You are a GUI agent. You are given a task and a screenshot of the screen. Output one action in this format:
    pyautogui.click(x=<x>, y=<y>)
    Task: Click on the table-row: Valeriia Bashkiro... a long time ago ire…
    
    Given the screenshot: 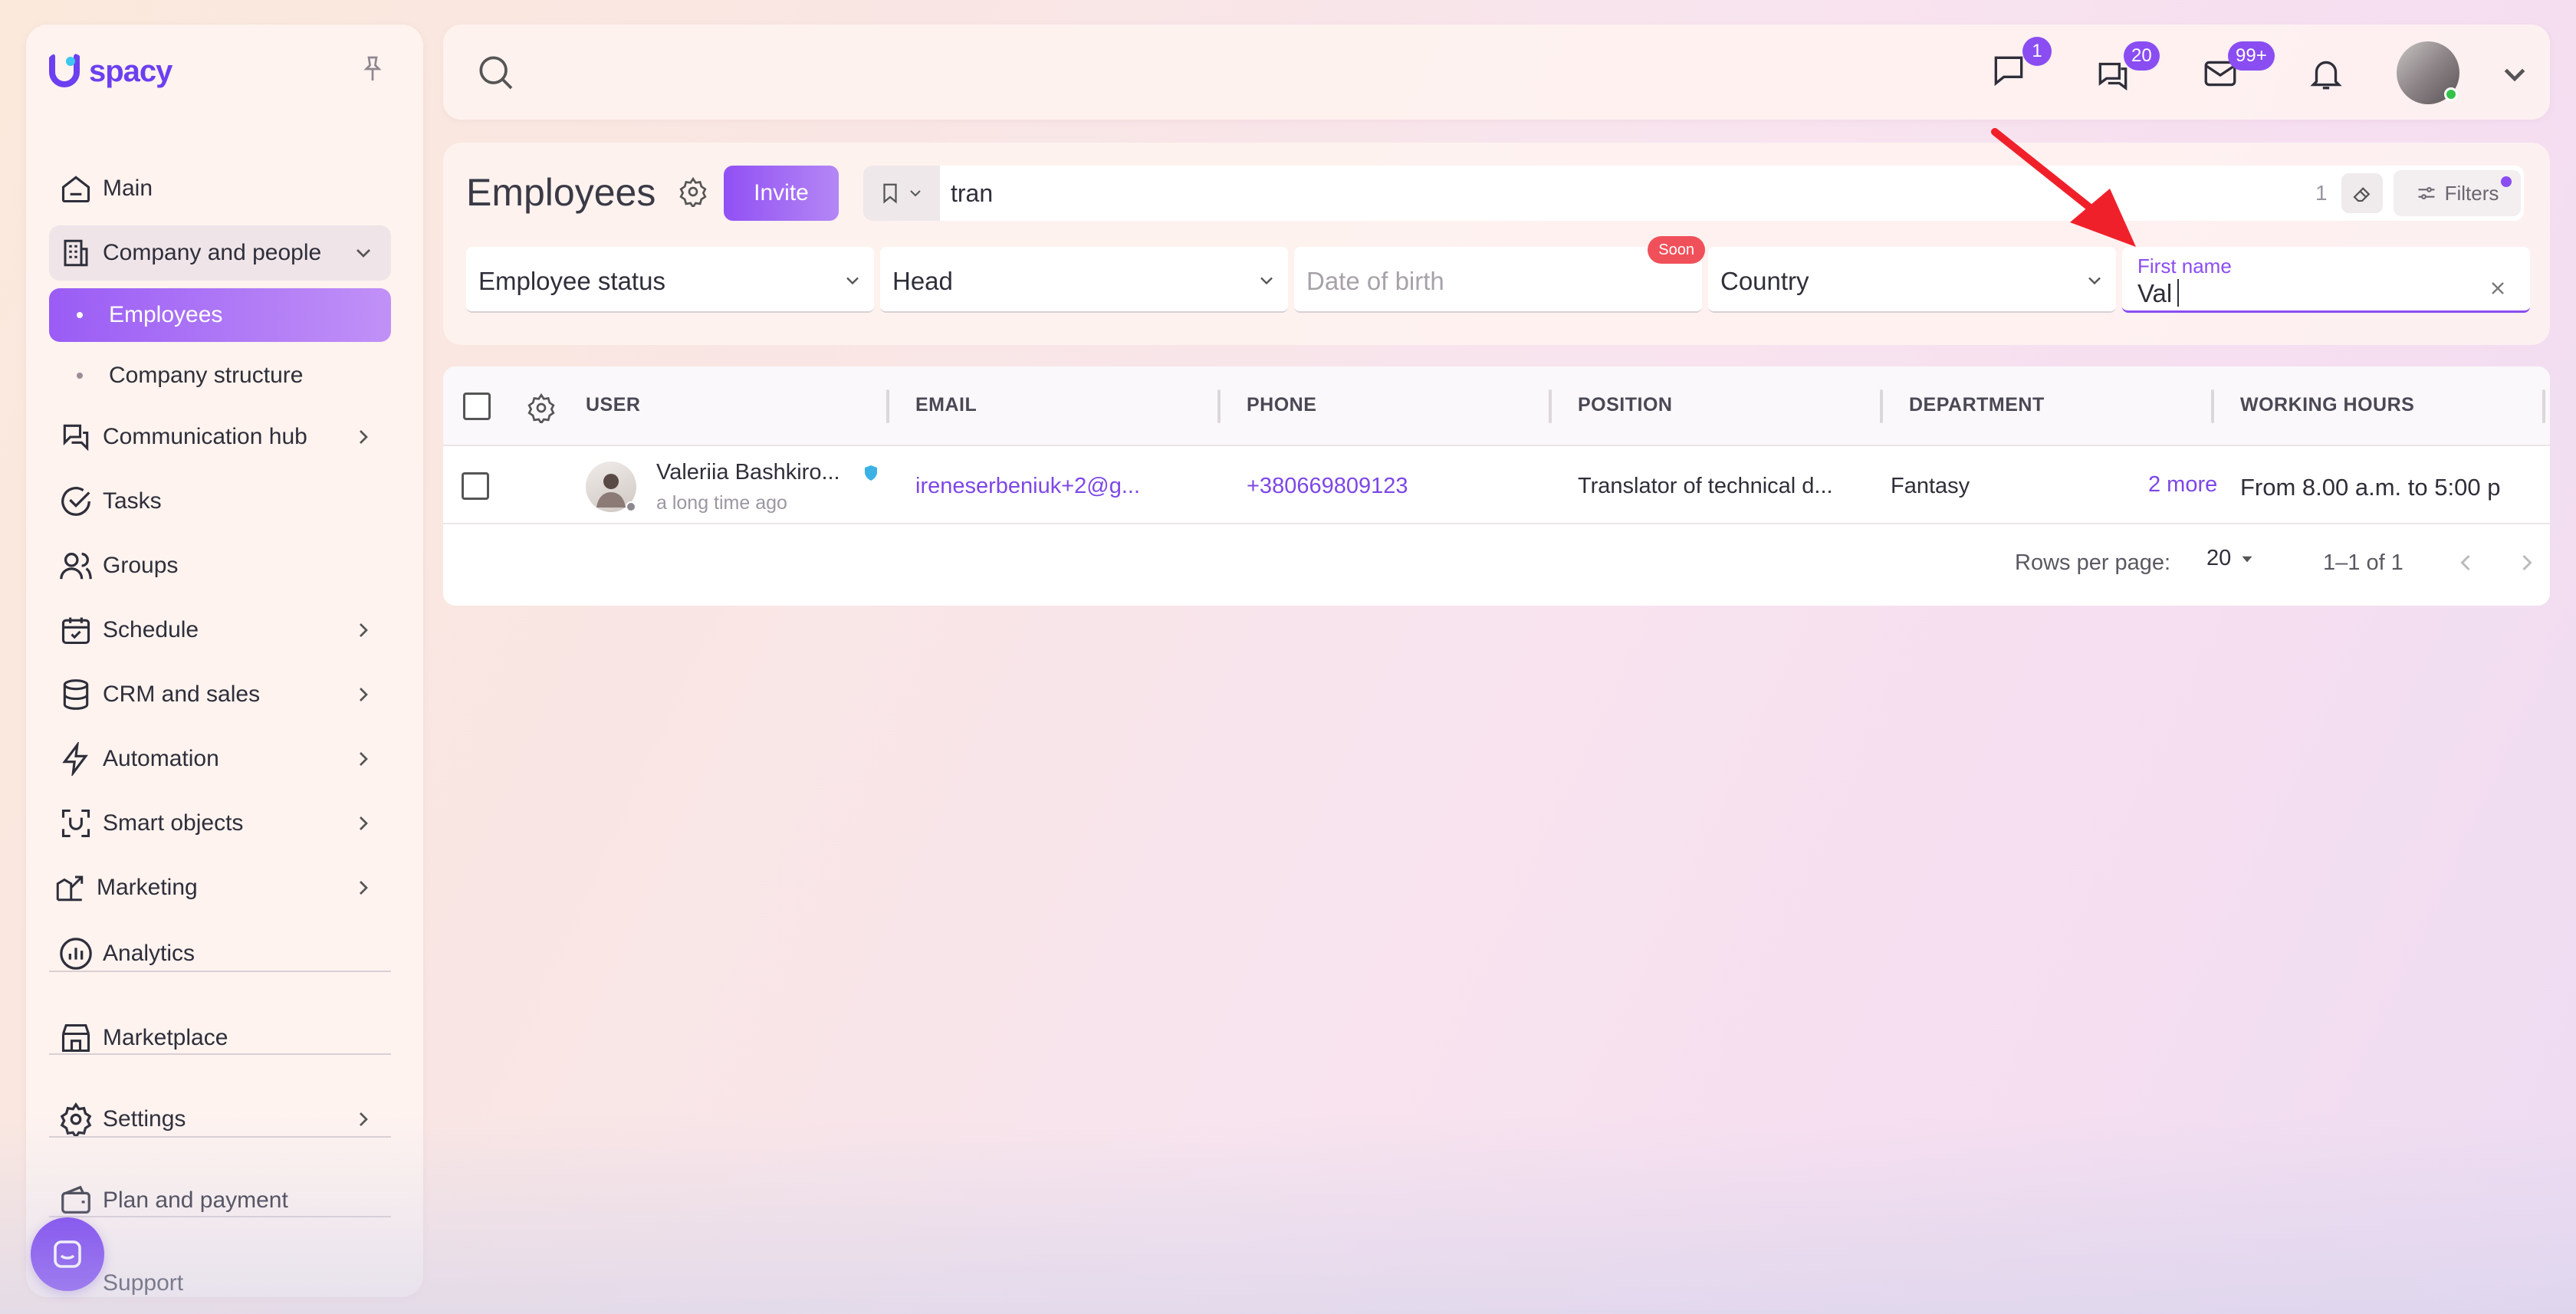 What is the action you would take?
    pyautogui.click(x=1497, y=485)
    